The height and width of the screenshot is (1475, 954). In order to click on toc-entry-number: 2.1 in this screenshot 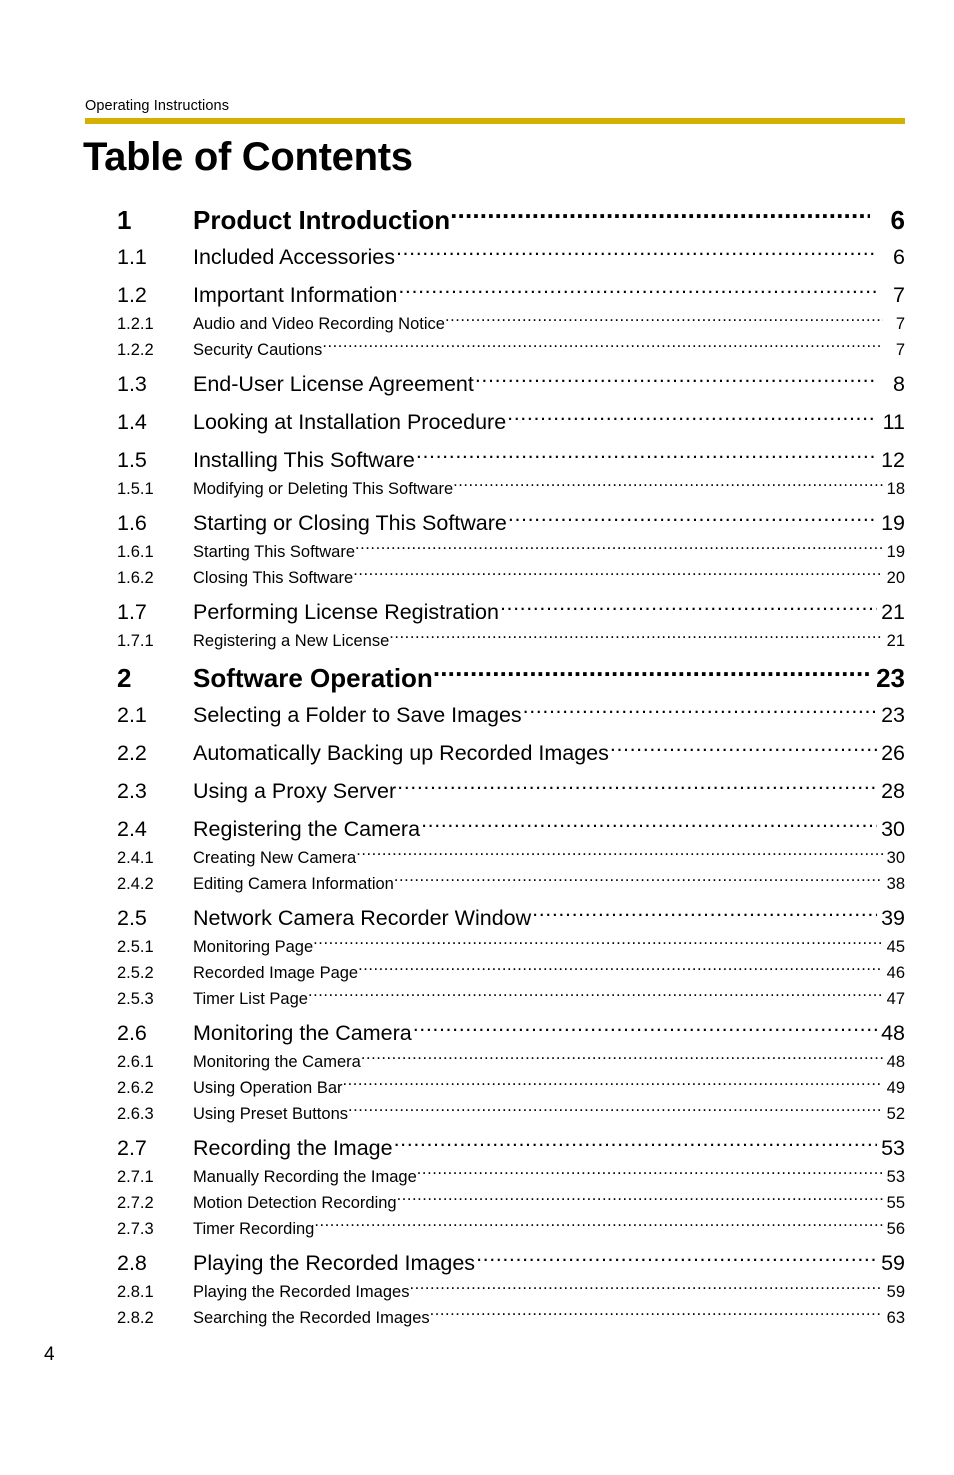, I will do `click(132, 715)`.